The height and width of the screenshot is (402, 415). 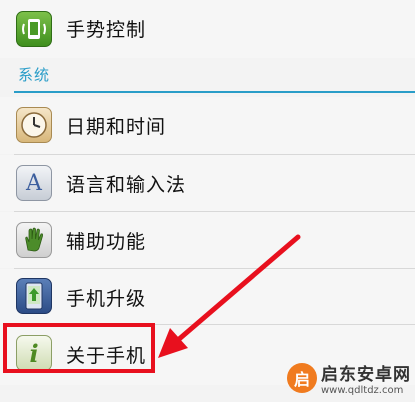 What do you see at coordinates (207, 125) in the screenshot?
I see `settings-item-date-time: 日期和时间` at bounding box center [207, 125].